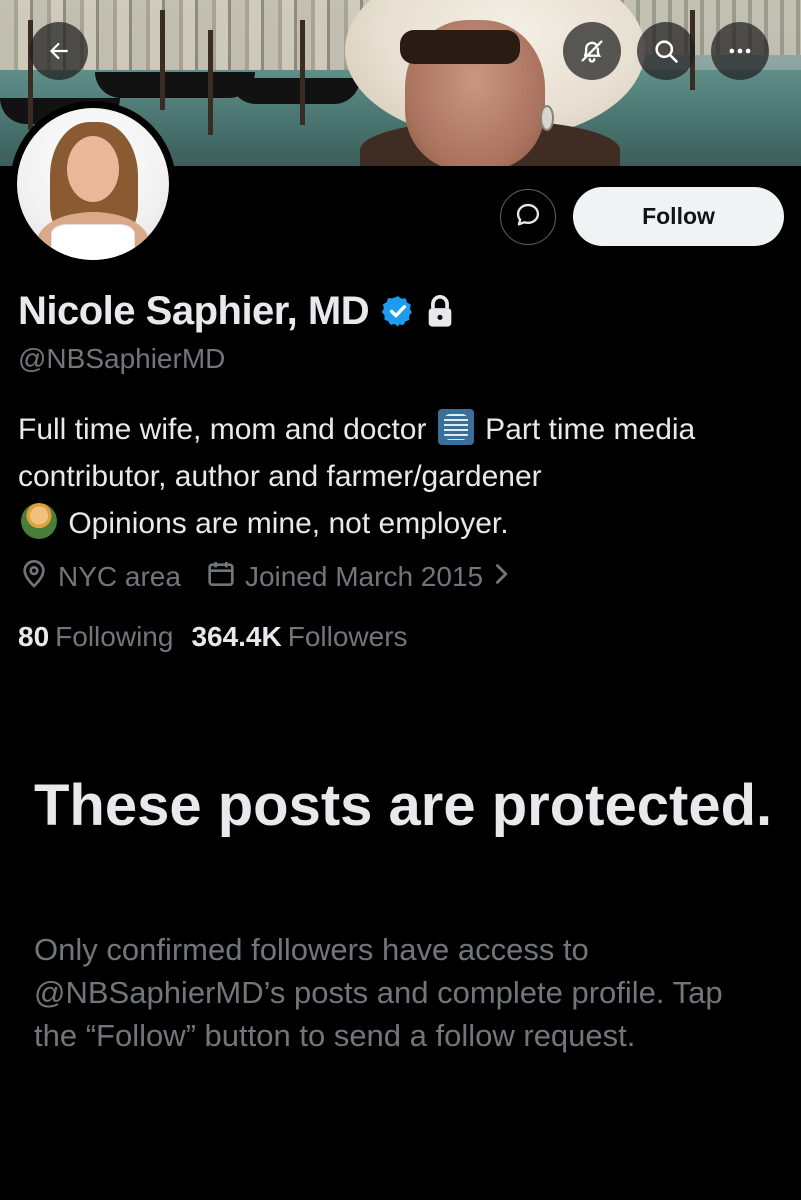  I want to click on bell-slash-icon, so click(592, 51).